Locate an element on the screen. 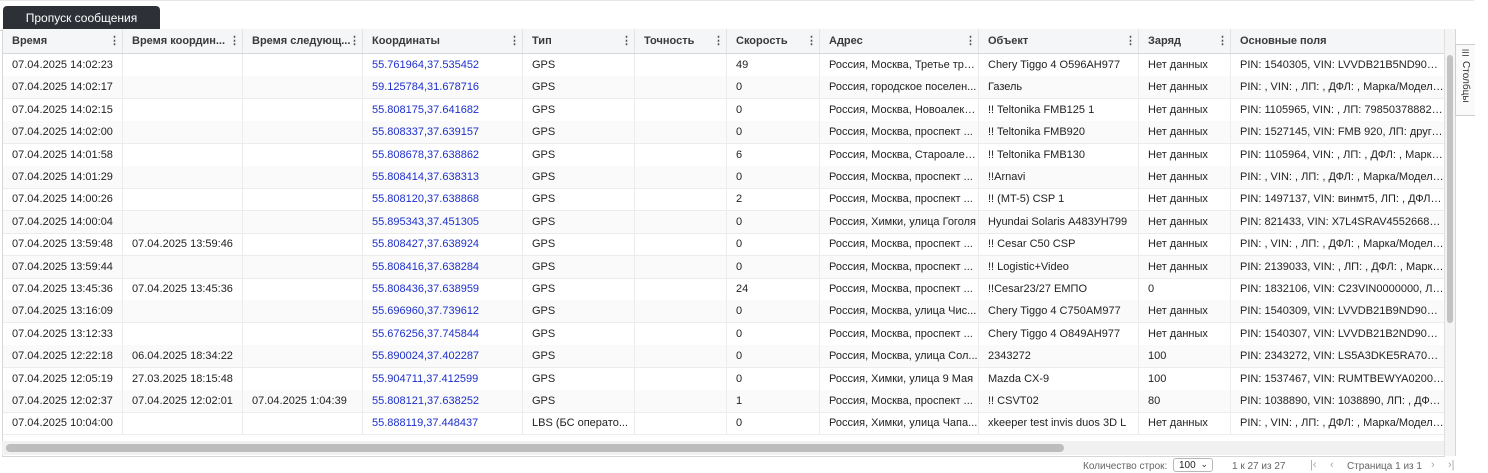 The image size is (1488, 473). cell-coordinates: 55.808427,37.638924 is located at coordinates (443, 244).